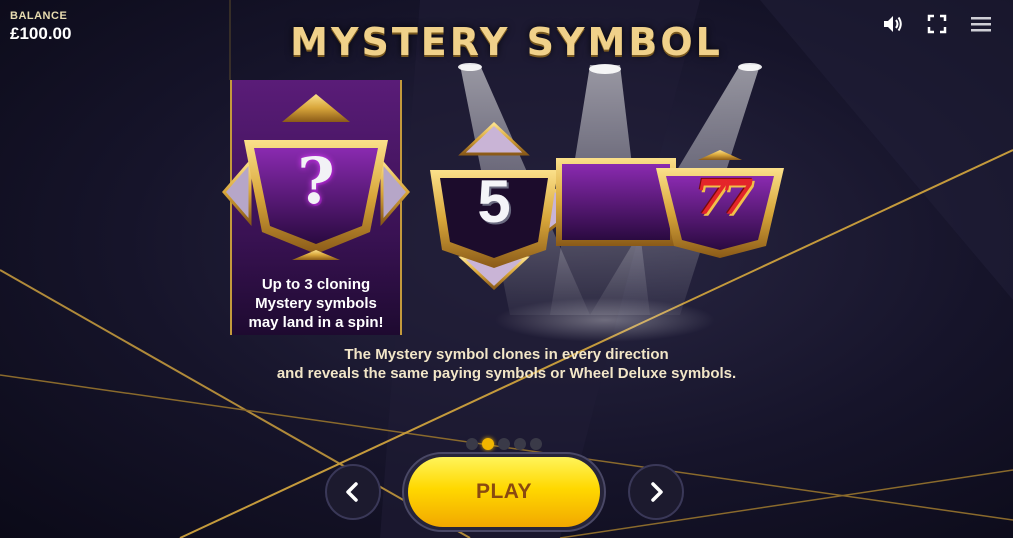 This screenshot has height=538, width=1013. I want to click on page-indicator, so click(504, 444).